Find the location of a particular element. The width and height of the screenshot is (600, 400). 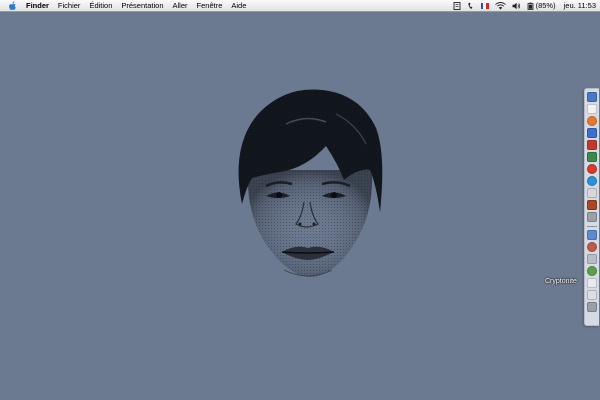

dock-cryptonite-icon is located at coordinates (592, 271).